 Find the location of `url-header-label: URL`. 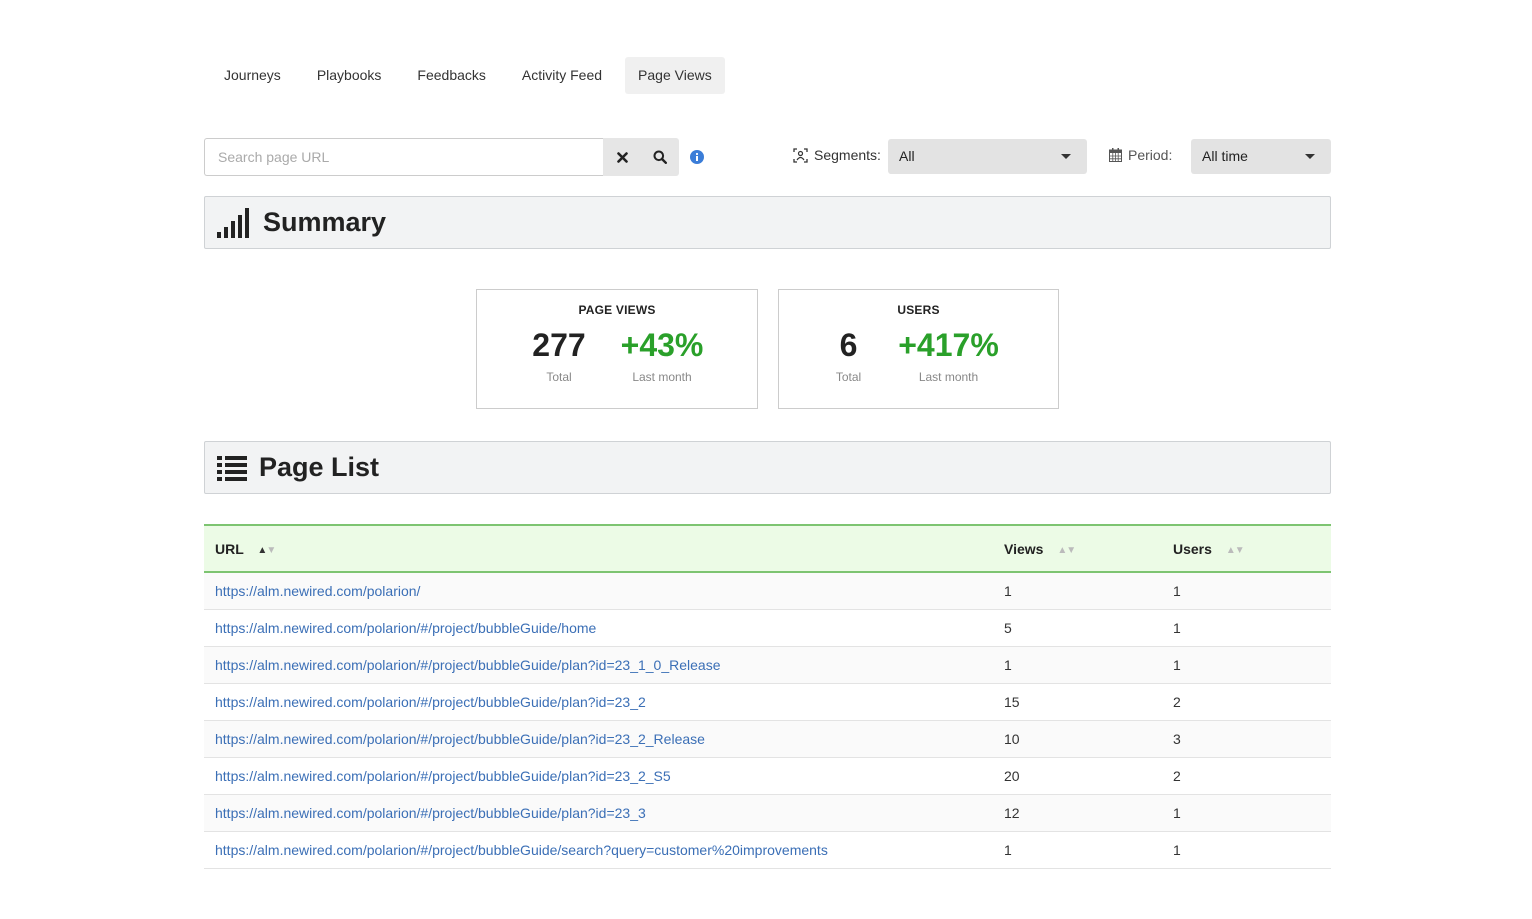

url-header-label: URL is located at coordinates (229, 548).